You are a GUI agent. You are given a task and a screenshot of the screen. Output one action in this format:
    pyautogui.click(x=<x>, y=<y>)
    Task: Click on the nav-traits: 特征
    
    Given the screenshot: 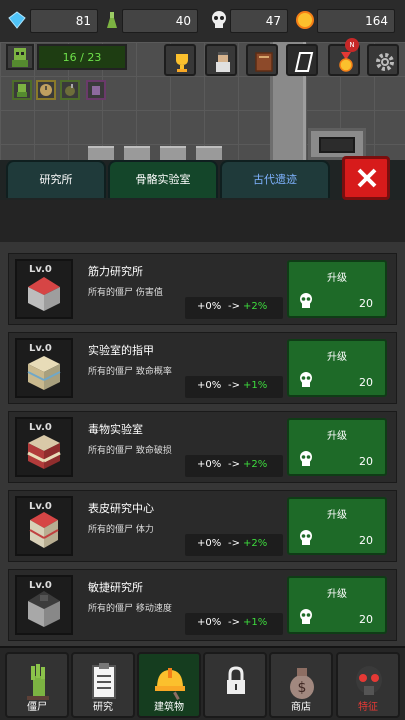 What is the action you would take?
    pyautogui.click(x=368, y=685)
    